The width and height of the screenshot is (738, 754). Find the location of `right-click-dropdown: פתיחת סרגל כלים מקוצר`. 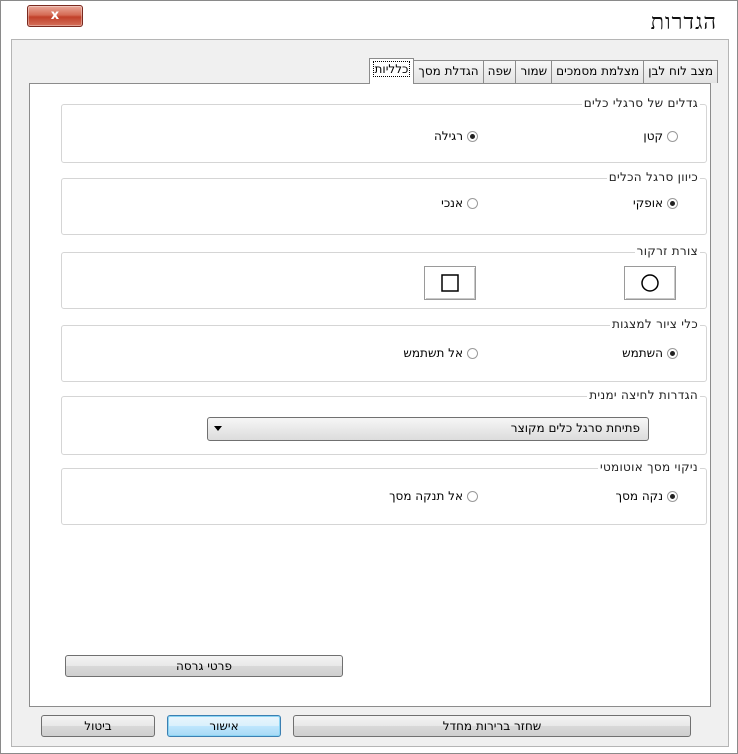

right-click-dropdown: פתיחת סרגל כלים מקוצר is located at coordinates (428, 429).